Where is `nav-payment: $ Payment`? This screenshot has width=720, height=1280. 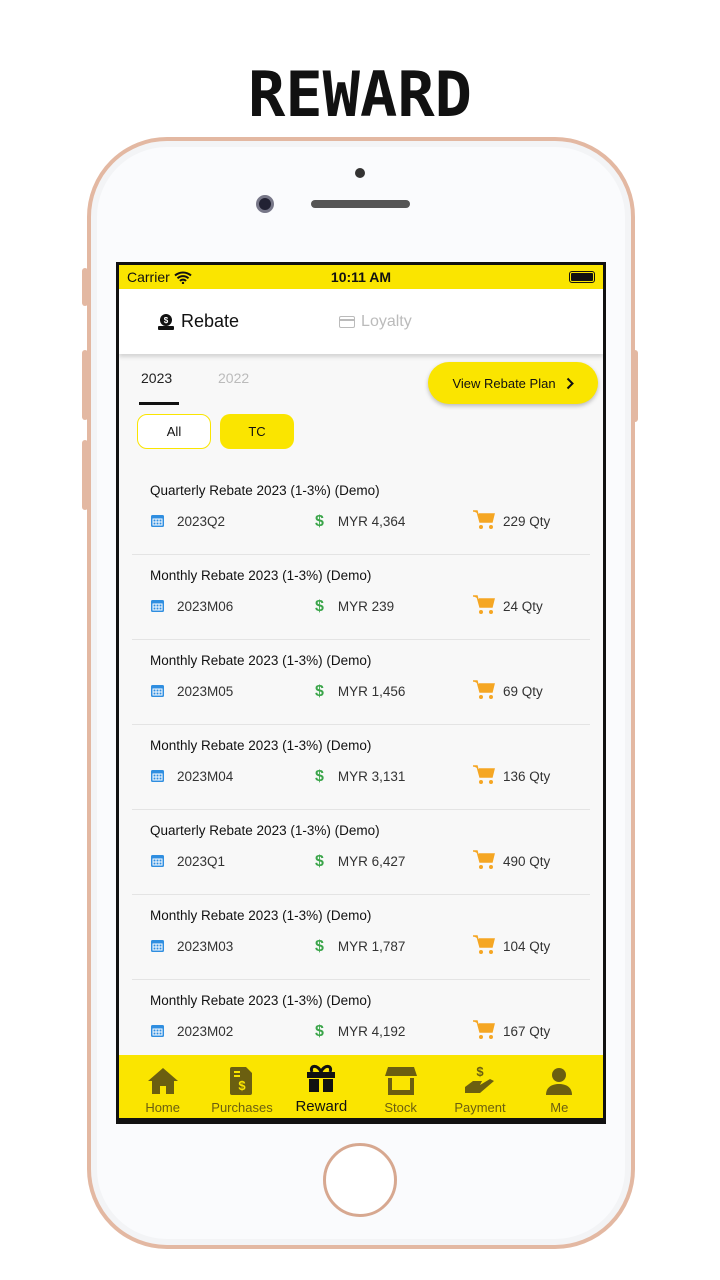
nav-payment: $ Payment is located at coordinates (479, 1086).